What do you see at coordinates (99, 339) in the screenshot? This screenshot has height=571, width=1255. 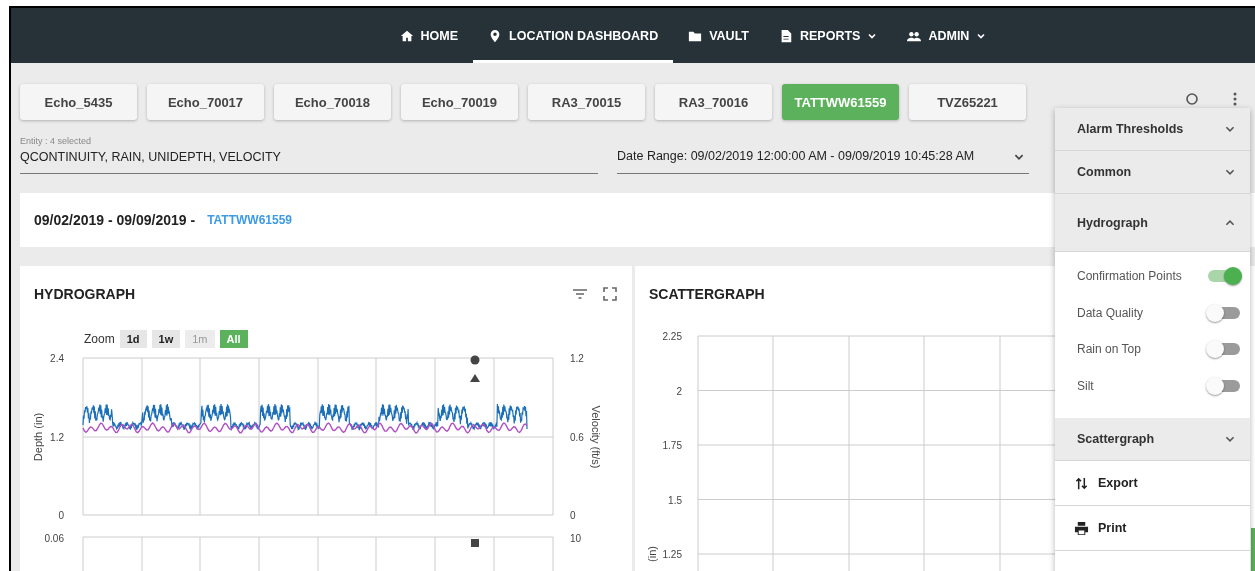 I see `zoom-label: Zoom` at bounding box center [99, 339].